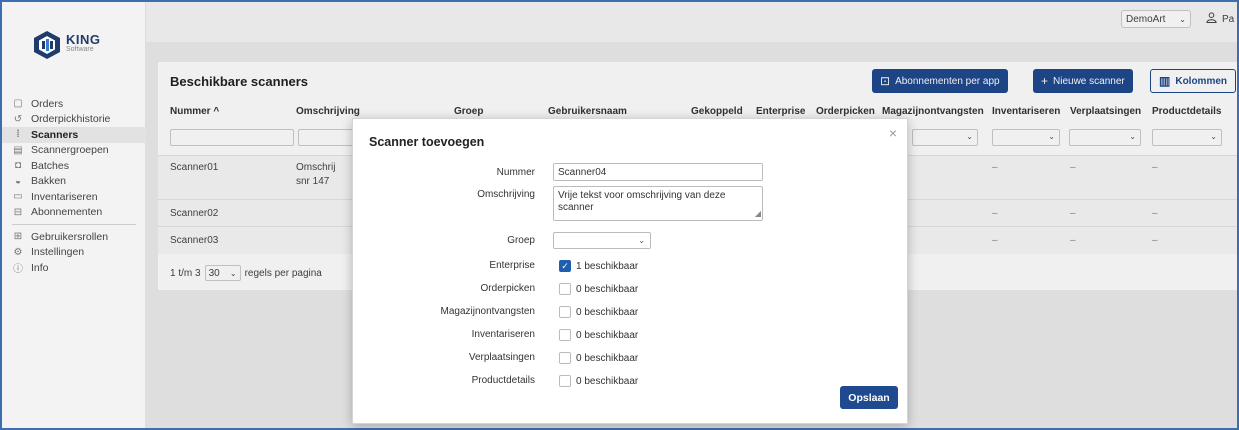 The width and height of the screenshot is (1239, 430). I want to click on license-label-enterprise: Enterprise, so click(512, 265).